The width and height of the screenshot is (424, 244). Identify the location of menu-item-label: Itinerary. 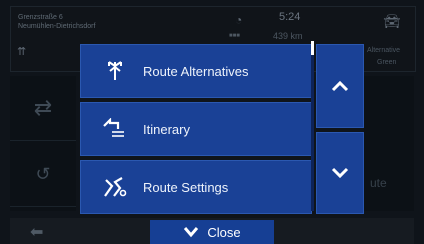
(166, 129).